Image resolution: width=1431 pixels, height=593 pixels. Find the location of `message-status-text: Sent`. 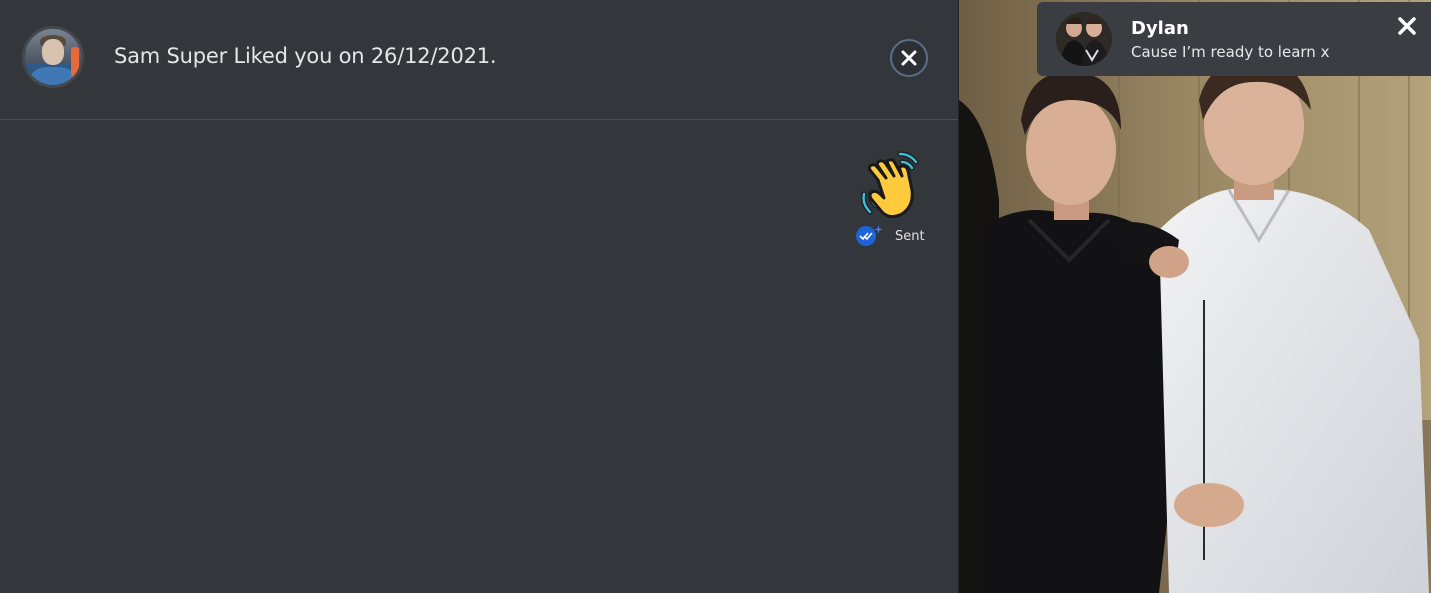

message-status-text: Sent is located at coordinates (910, 236).